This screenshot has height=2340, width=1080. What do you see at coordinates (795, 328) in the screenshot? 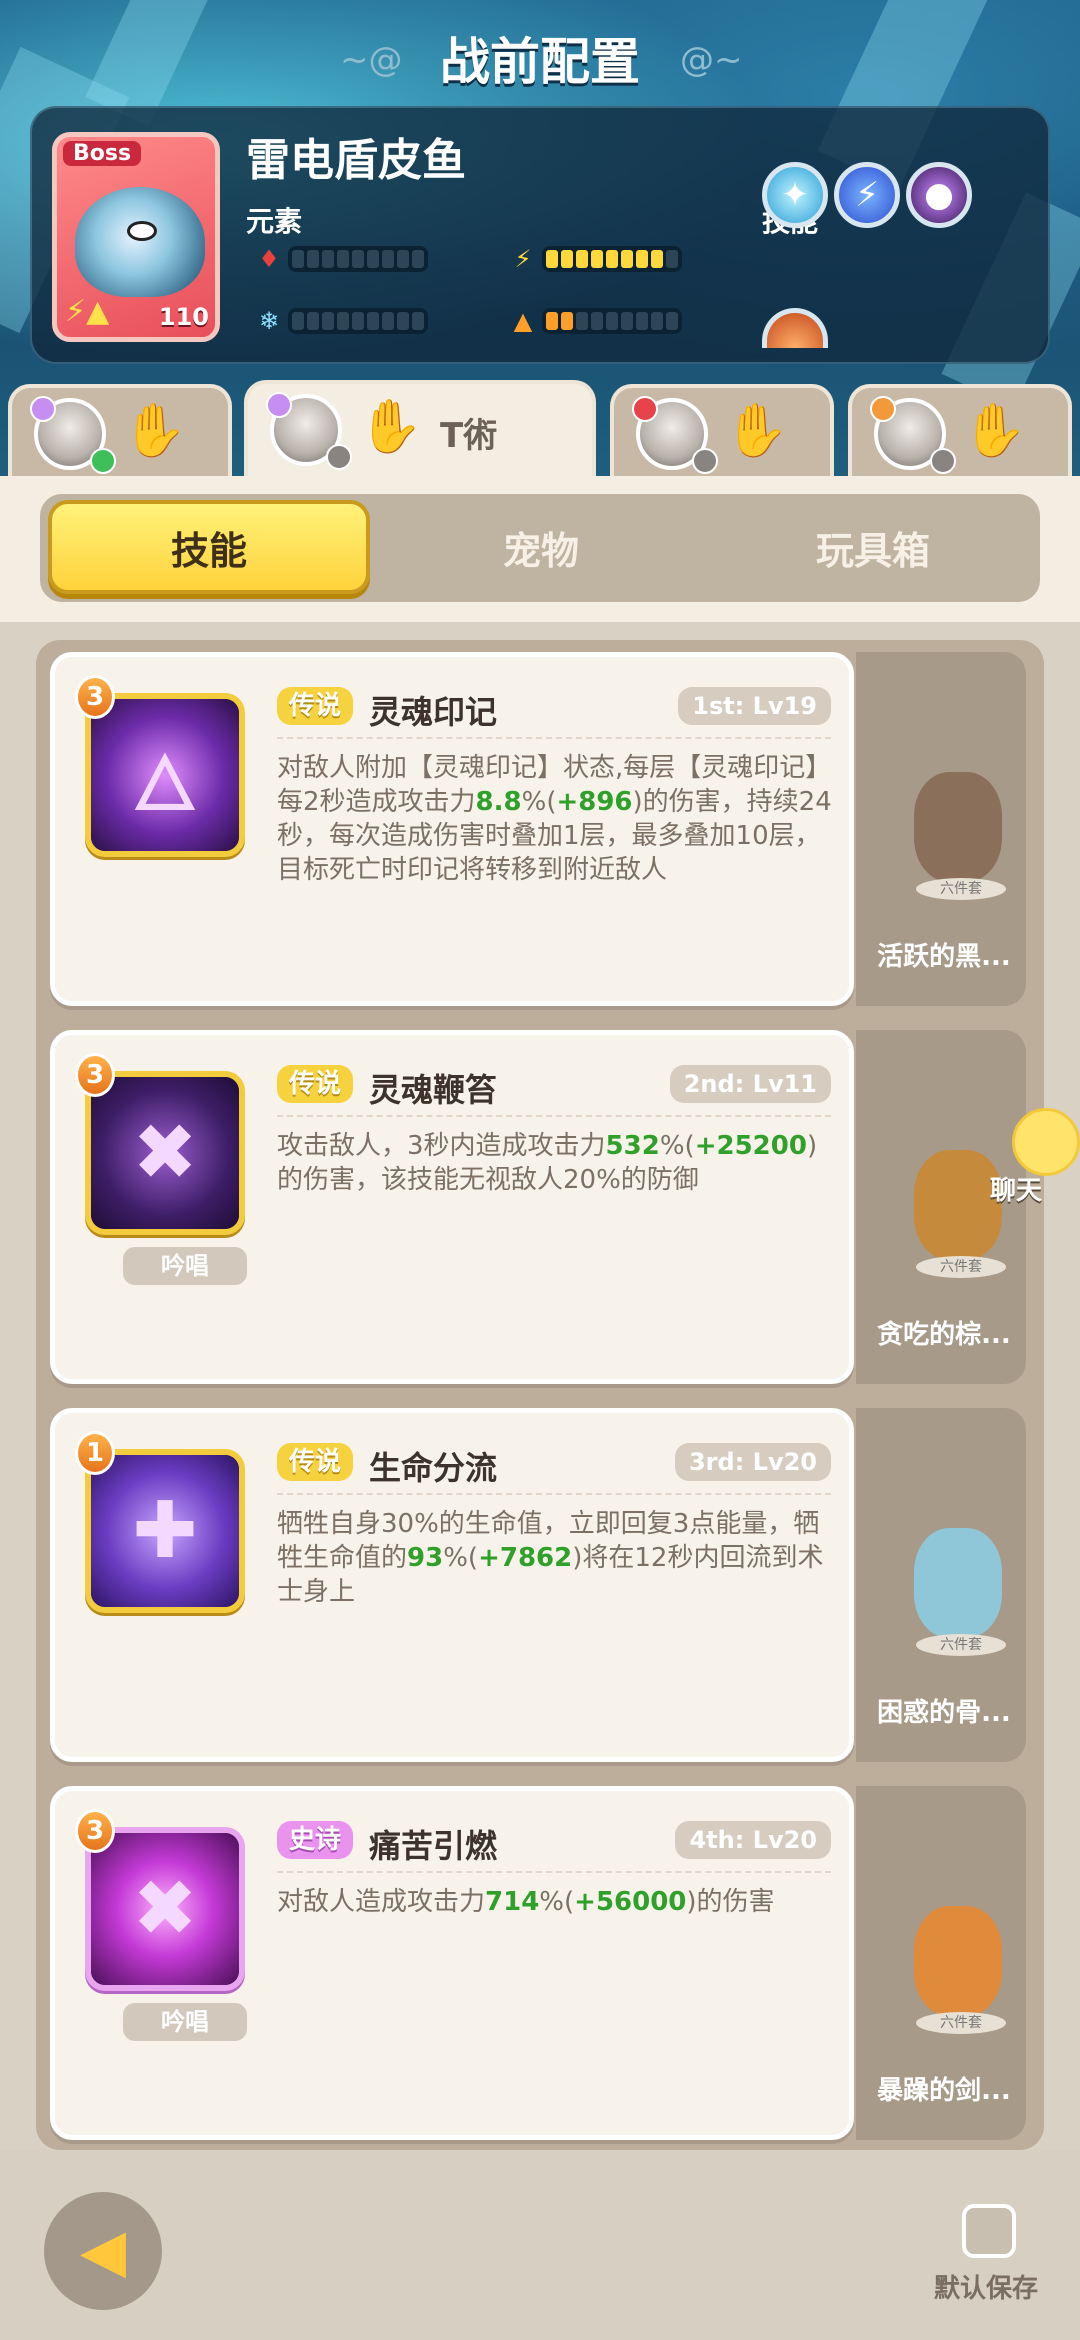
I see `boss-skill-flame-orb-icon` at bounding box center [795, 328].